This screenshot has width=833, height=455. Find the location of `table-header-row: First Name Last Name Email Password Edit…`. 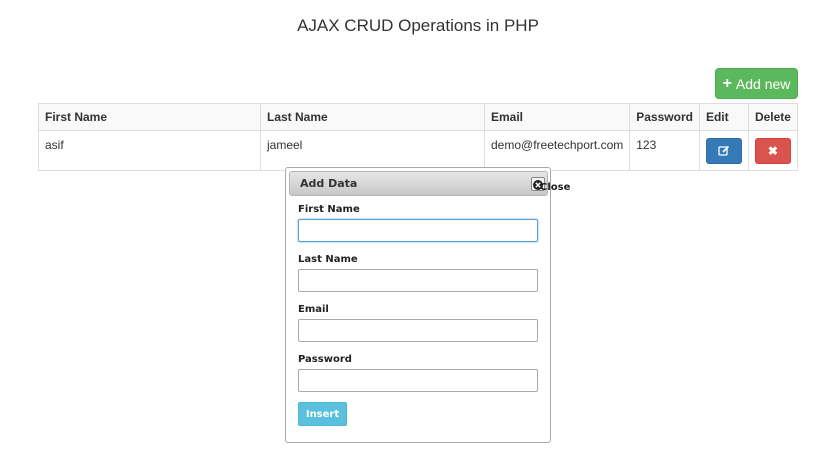

table-header-row: First Name Last Name Email Password Edit… is located at coordinates (418, 117).